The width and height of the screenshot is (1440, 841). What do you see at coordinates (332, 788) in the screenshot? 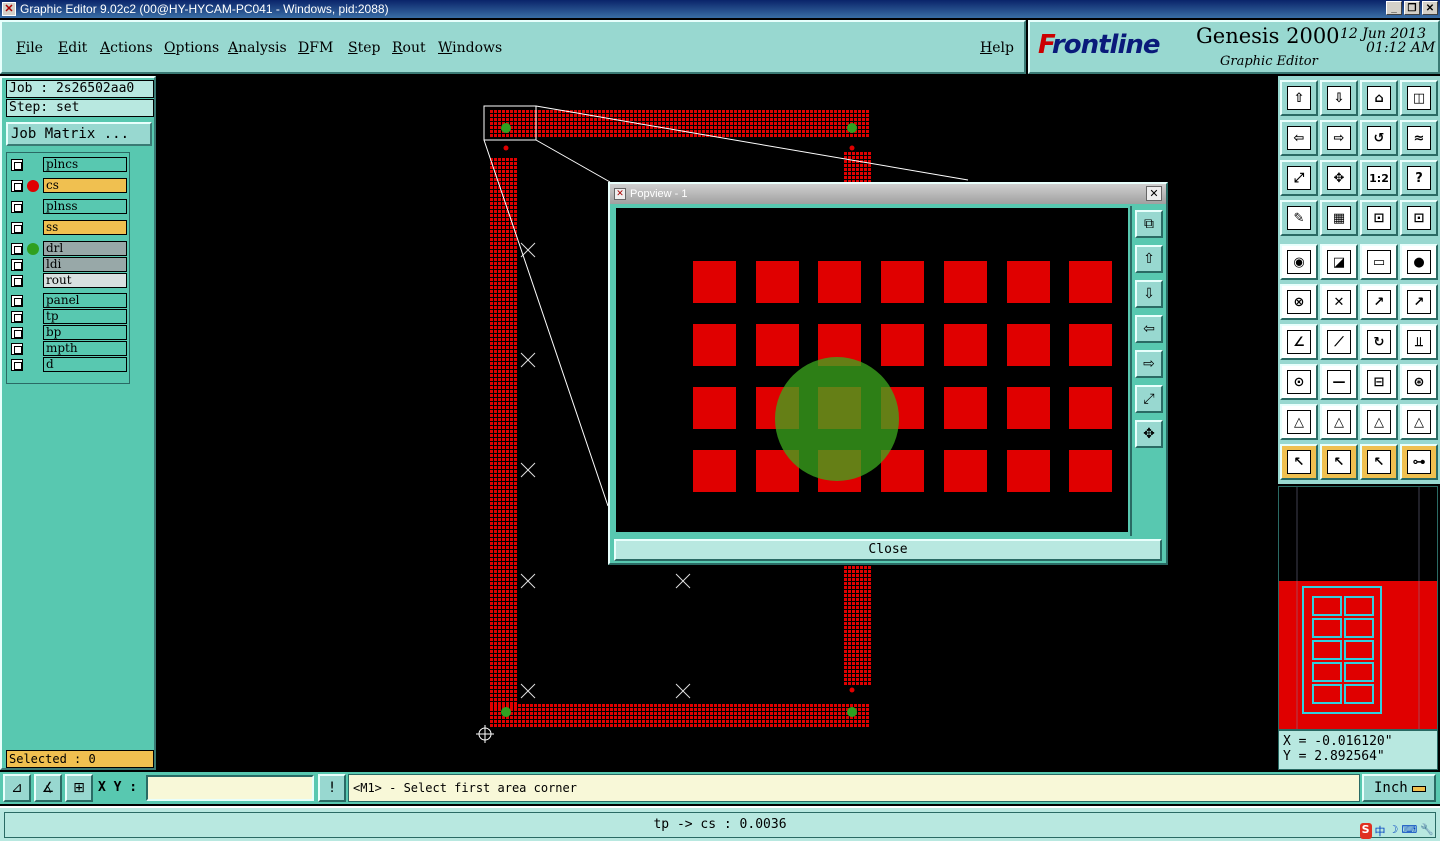
I see `alert-icon: !` at bounding box center [332, 788].